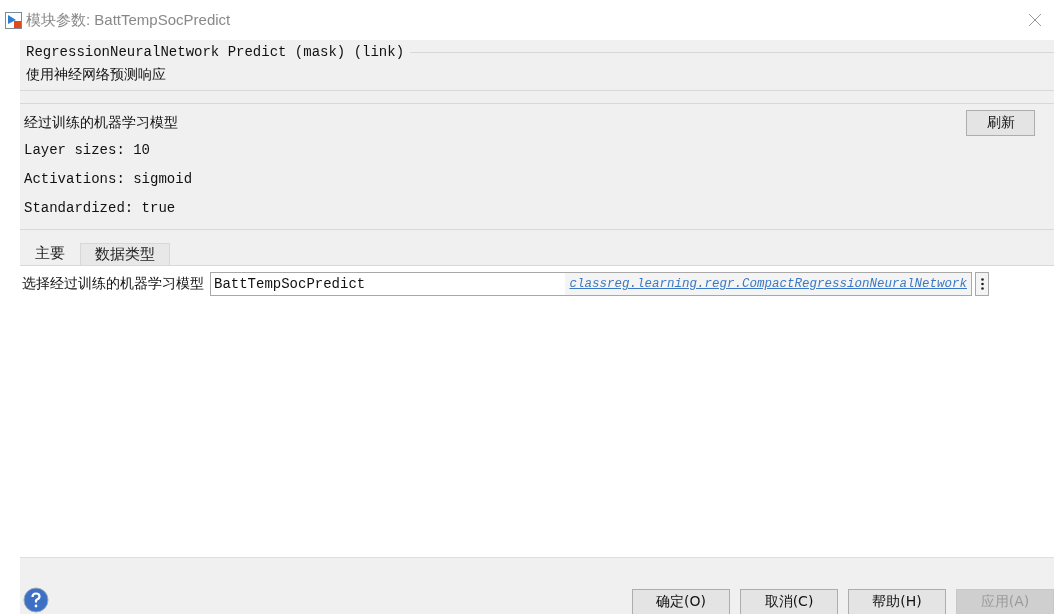 Image resolution: width=1054 pixels, height=614 pixels. Describe the element at coordinates (1000, 123) in the screenshot. I see `refresh-button: 刷新` at that location.